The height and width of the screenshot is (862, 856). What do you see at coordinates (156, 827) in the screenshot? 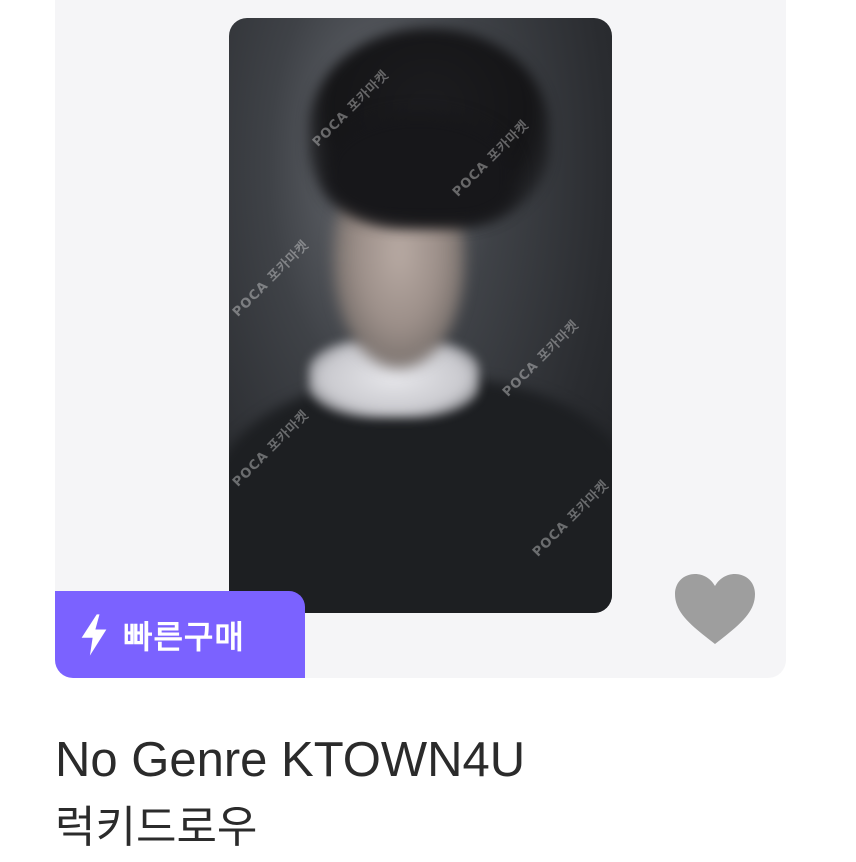
I see `product-title-line2: 럭키드로우` at bounding box center [156, 827].